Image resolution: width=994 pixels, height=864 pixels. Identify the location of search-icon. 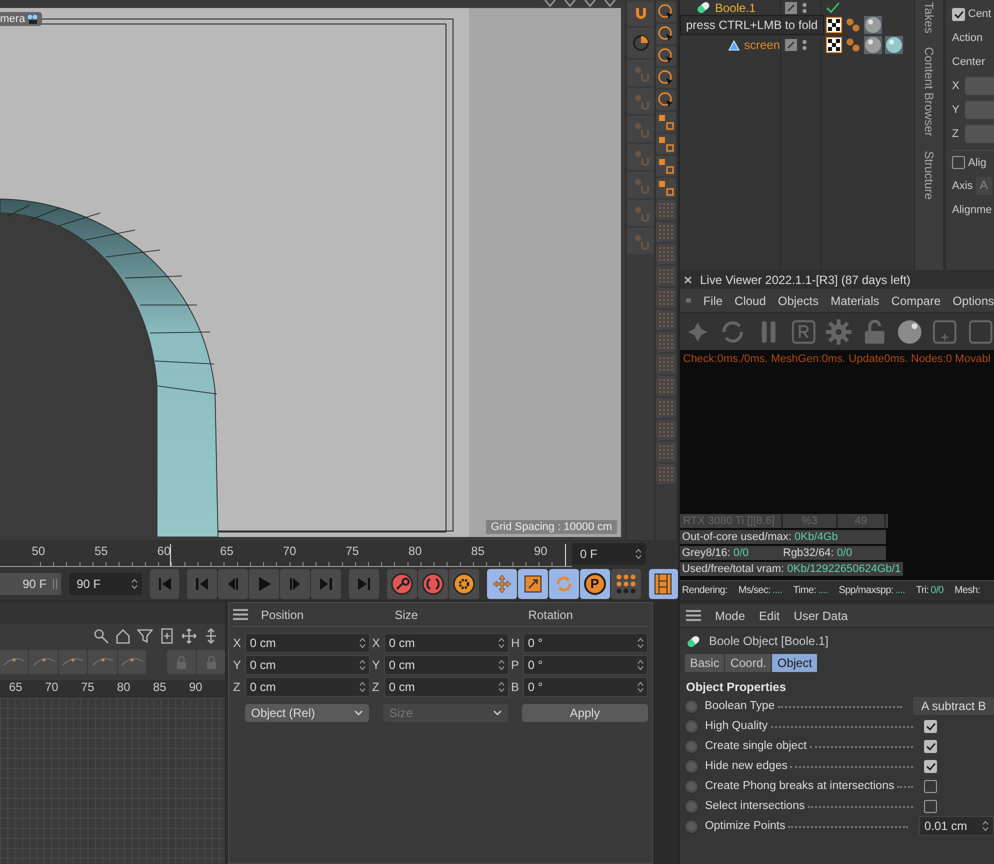
(101, 636).